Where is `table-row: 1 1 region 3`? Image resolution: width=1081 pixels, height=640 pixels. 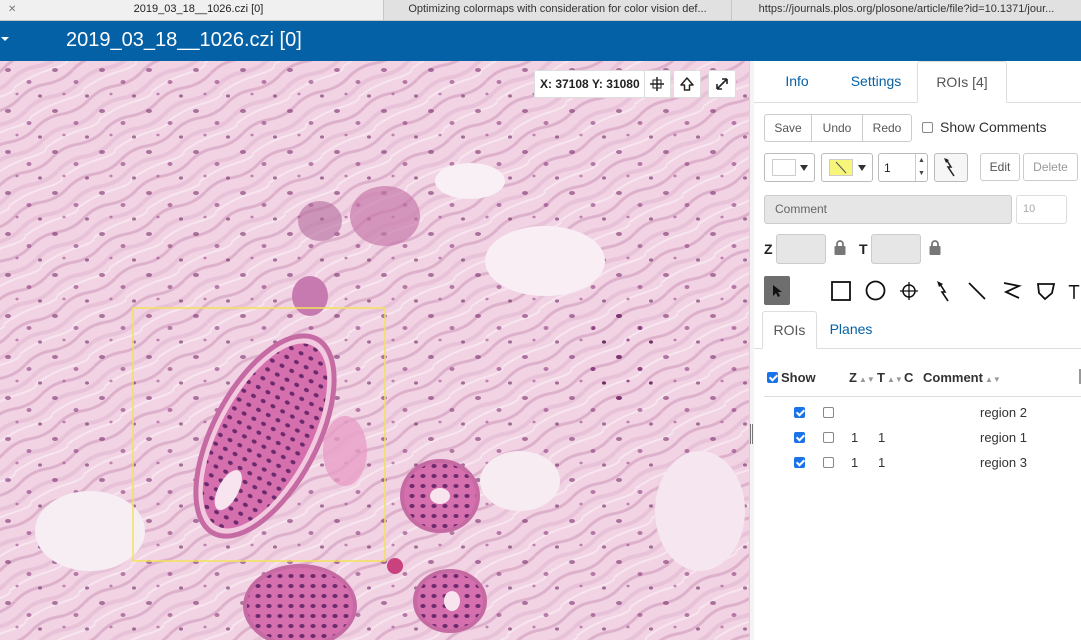 table-row: 1 1 region 3 is located at coordinates (917, 461).